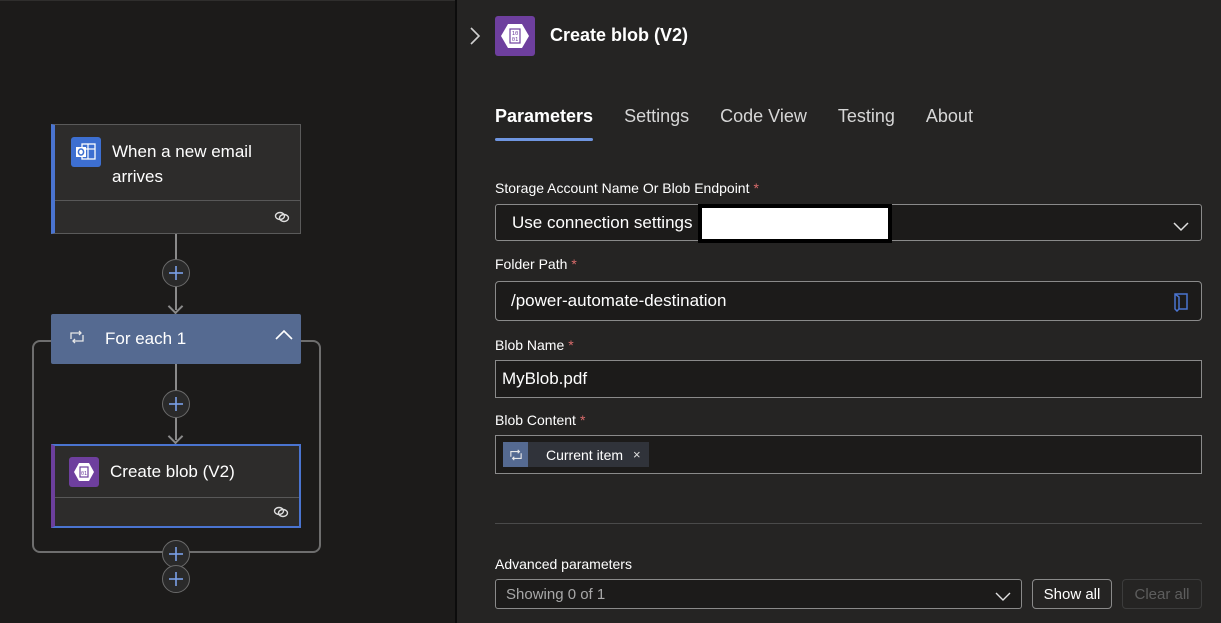 This screenshot has height=623, width=1221. Describe the element at coordinates (949, 123) in the screenshot. I see `tab-about: About` at that location.